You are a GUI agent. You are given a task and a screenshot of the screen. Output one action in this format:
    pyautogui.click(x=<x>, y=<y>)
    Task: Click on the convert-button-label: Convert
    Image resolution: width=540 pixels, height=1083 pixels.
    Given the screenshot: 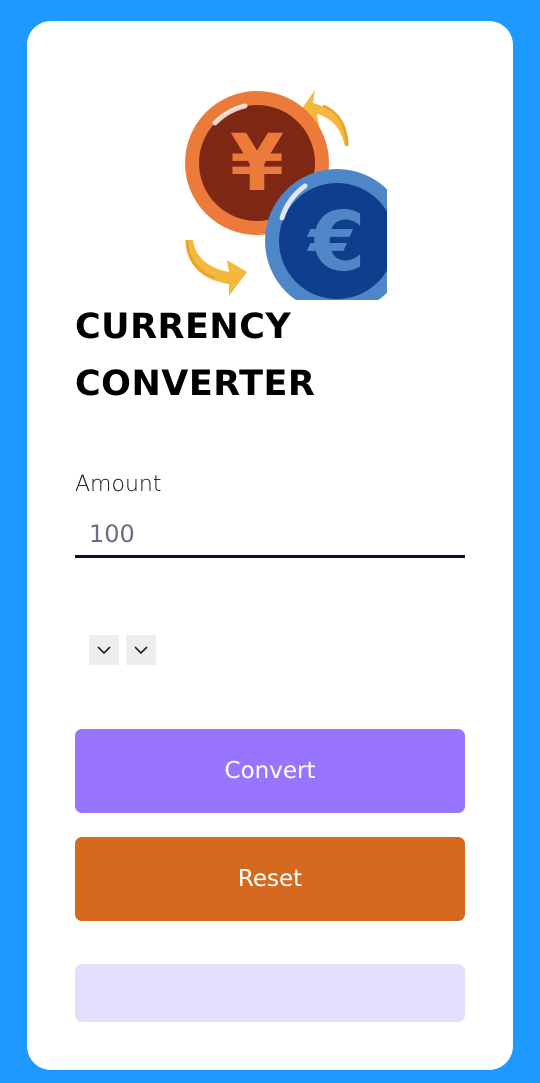 What is the action you would take?
    pyautogui.click(x=270, y=771)
    